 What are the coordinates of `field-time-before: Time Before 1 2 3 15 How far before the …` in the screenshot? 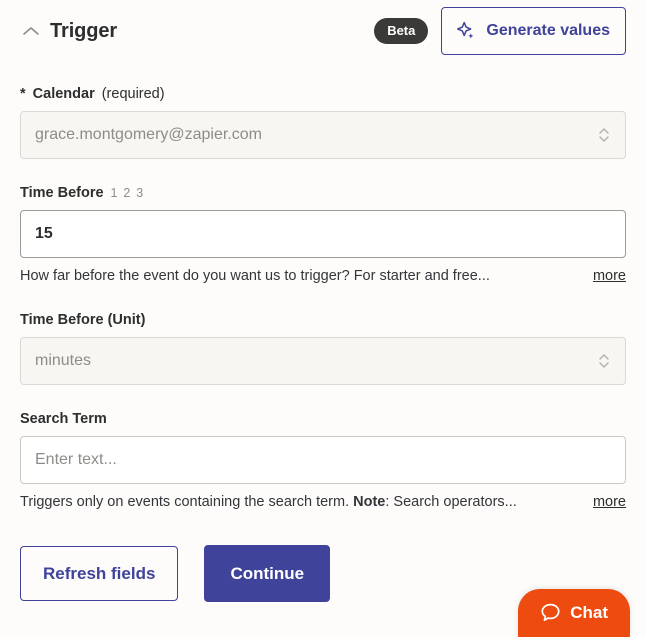 It's located at (323, 235).